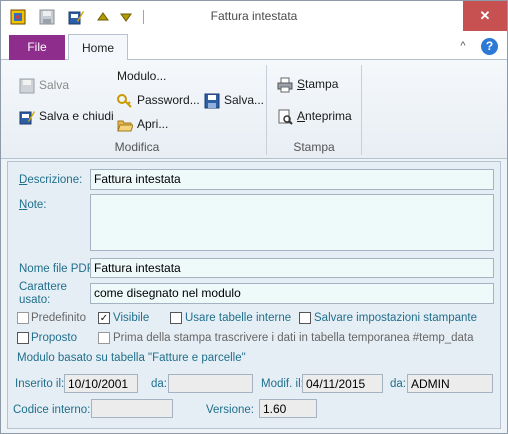  I want to click on note-label: Note:, so click(33, 205).